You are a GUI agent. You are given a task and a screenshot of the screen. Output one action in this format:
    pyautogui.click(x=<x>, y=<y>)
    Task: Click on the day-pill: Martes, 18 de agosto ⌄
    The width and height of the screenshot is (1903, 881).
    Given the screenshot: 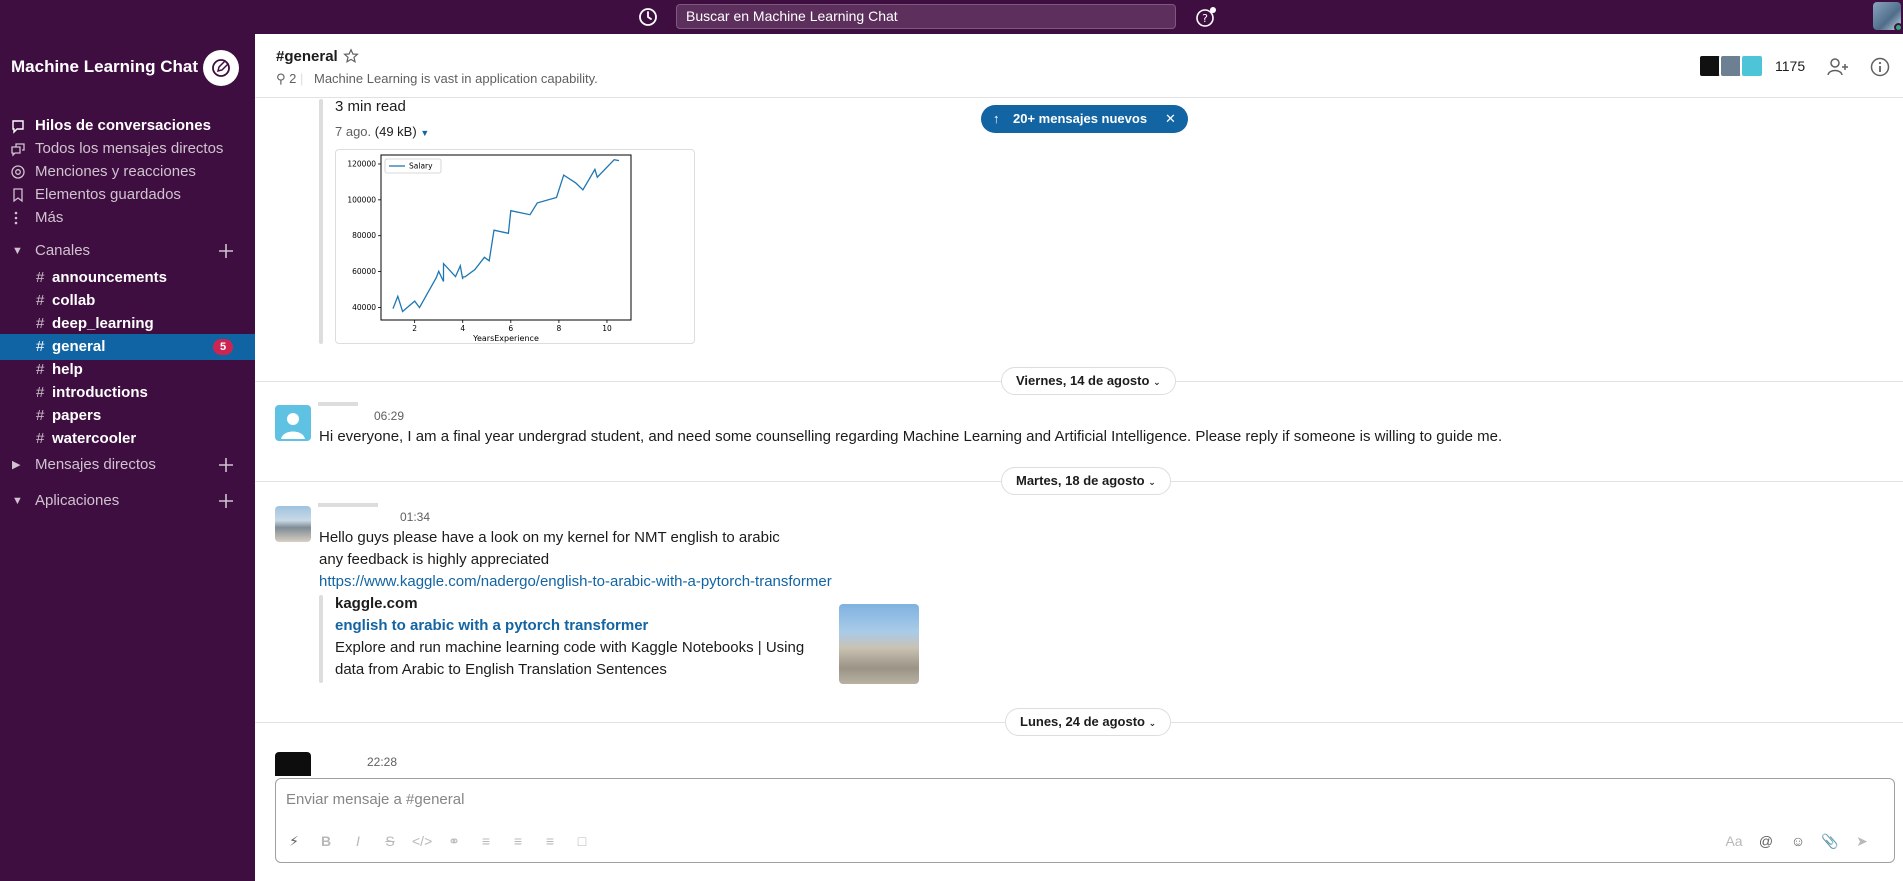 What is the action you would take?
    pyautogui.click(x=1086, y=481)
    